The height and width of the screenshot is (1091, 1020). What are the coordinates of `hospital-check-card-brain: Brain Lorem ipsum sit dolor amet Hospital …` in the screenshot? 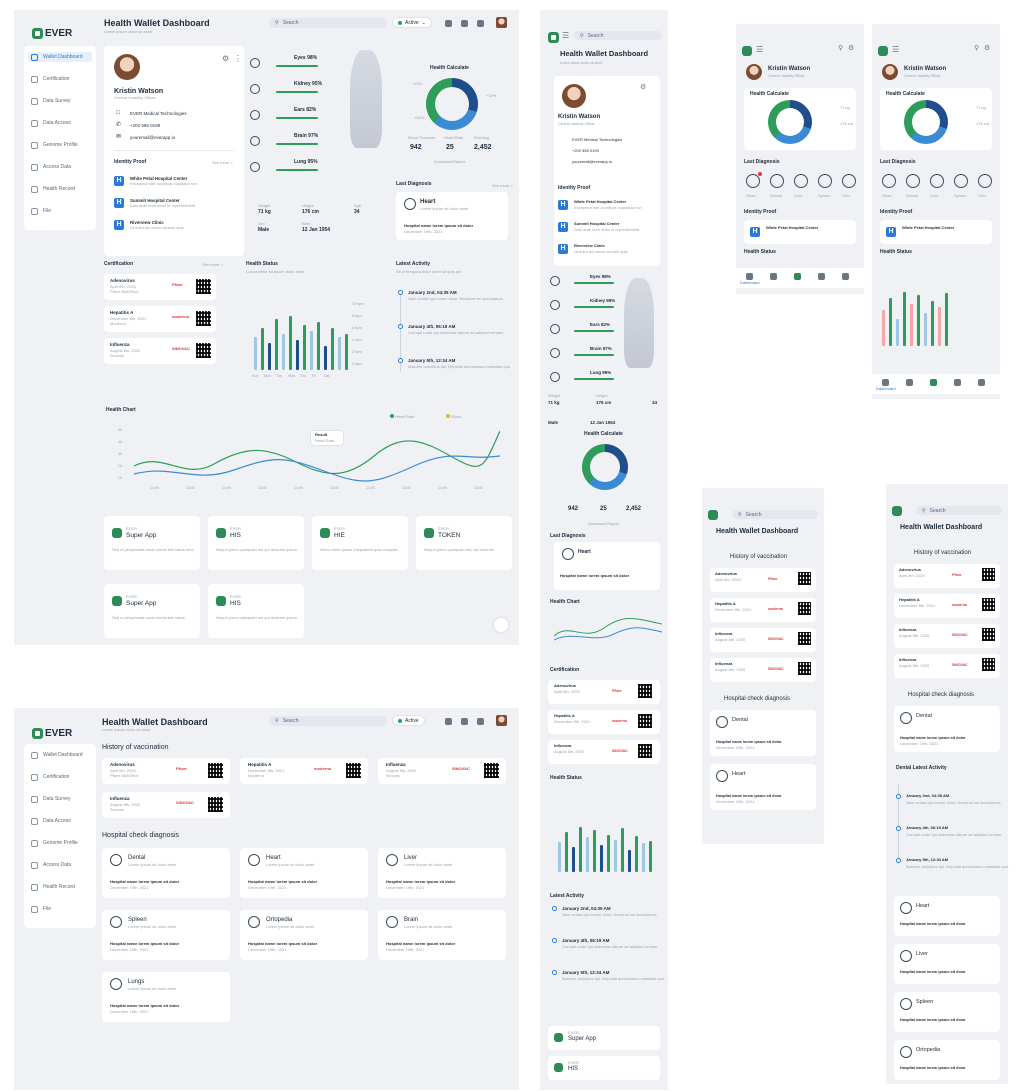 It's located at (442, 935).